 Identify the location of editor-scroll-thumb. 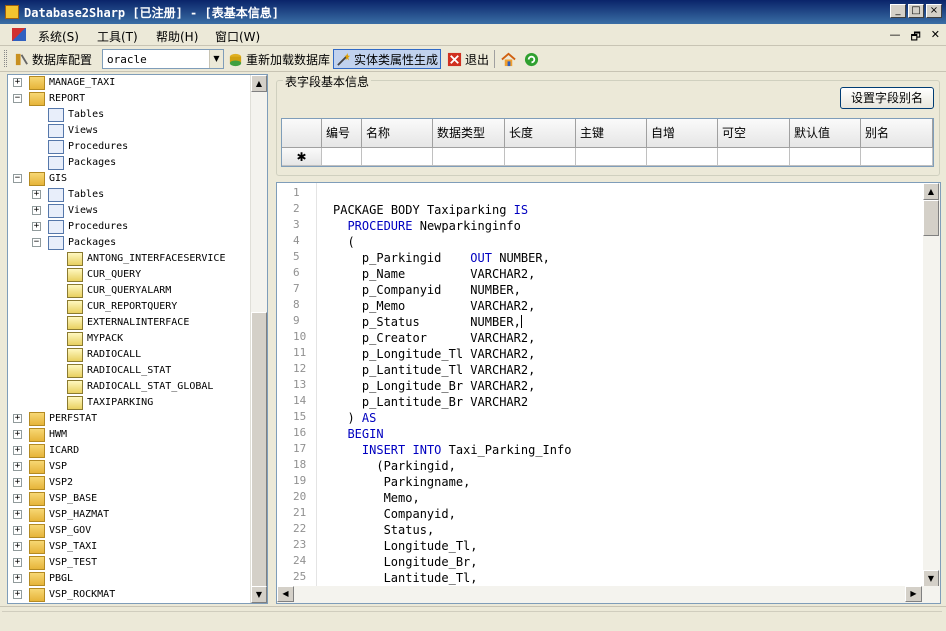
(931, 218).